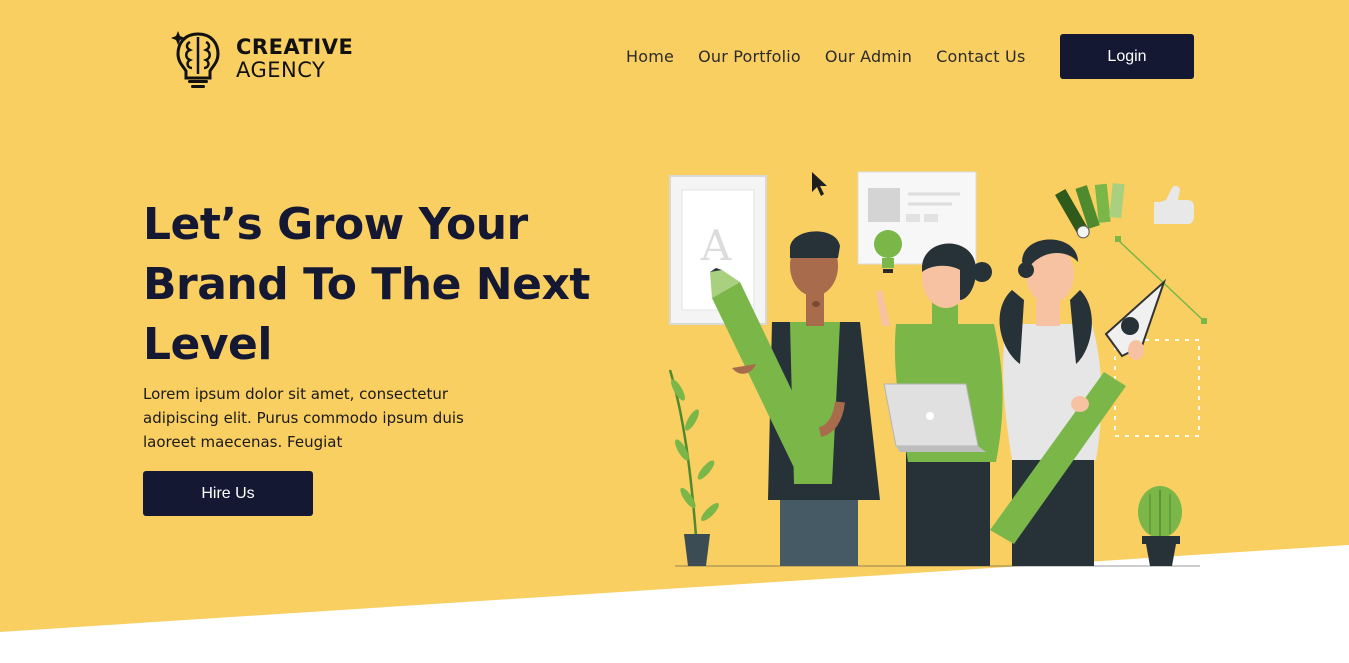 This screenshot has width=1349, height=663. Describe the element at coordinates (1174, 204) in the screenshot. I see `thumbs-up-icon` at that location.